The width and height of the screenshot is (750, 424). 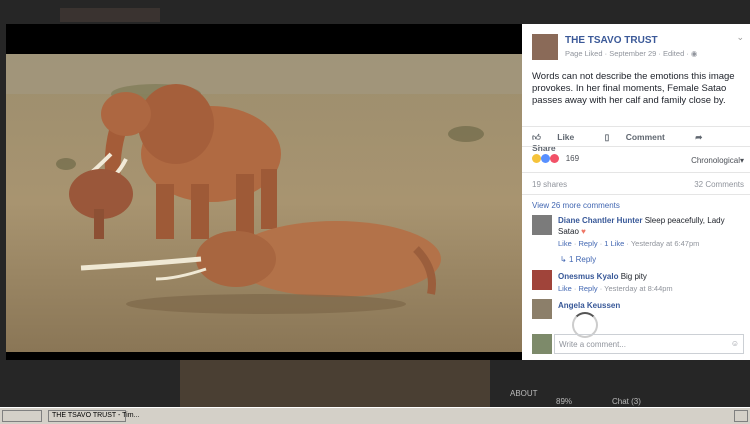 What do you see at coordinates (542, 344) in the screenshot?
I see `current-user-avatar` at bounding box center [542, 344].